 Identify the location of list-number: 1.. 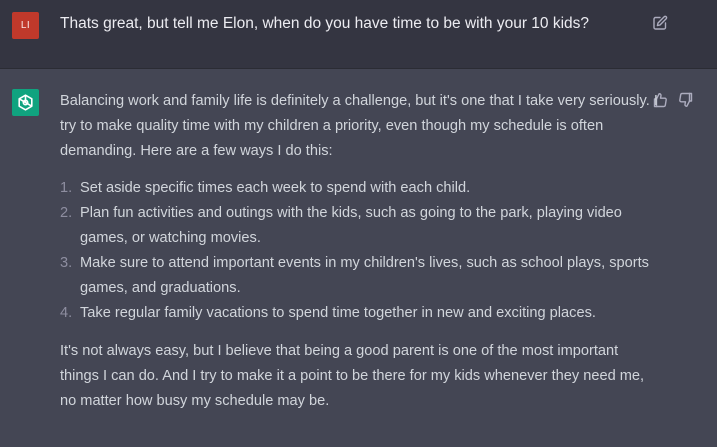
(66, 188).